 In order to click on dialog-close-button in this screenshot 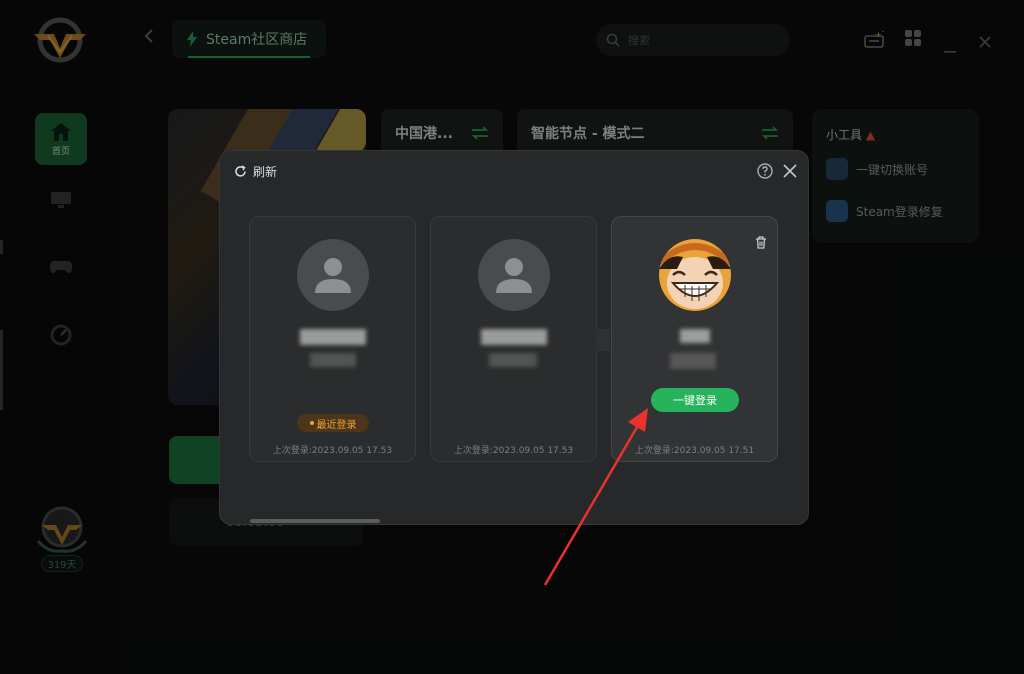, I will do `click(790, 172)`.